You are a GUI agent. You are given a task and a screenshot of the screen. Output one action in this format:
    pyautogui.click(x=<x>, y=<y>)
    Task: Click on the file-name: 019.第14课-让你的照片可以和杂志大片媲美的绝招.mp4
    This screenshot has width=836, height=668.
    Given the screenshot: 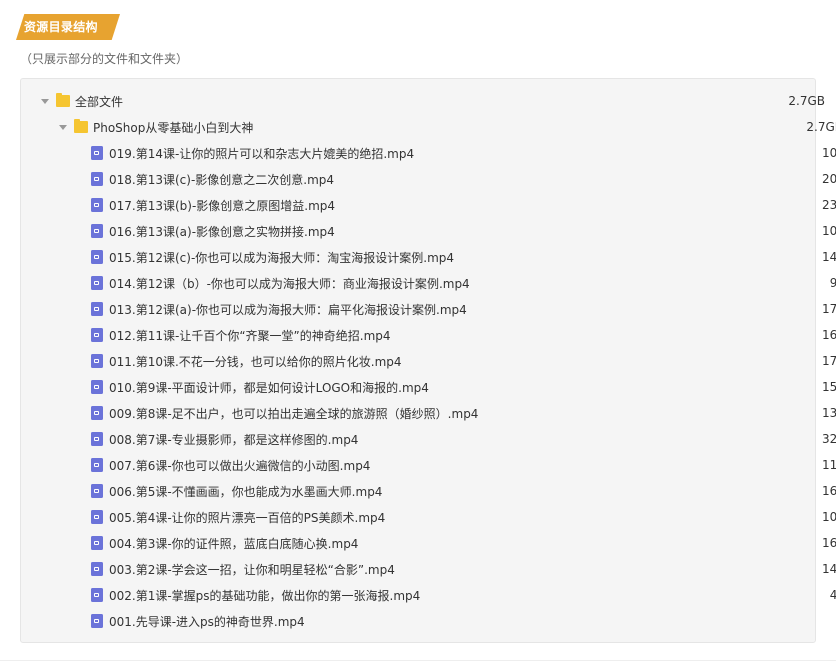 What is the action you would take?
    pyautogui.click(x=262, y=153)
    